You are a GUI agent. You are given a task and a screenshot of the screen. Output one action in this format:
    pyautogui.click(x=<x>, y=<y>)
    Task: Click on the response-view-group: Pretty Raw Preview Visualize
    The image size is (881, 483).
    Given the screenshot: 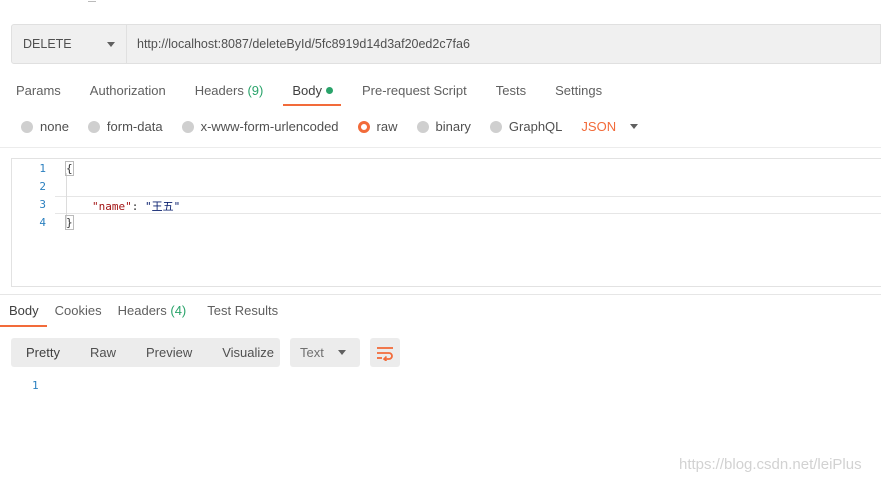 What is the action you would take?
    pyautogui.click(x=145, y=352)
    